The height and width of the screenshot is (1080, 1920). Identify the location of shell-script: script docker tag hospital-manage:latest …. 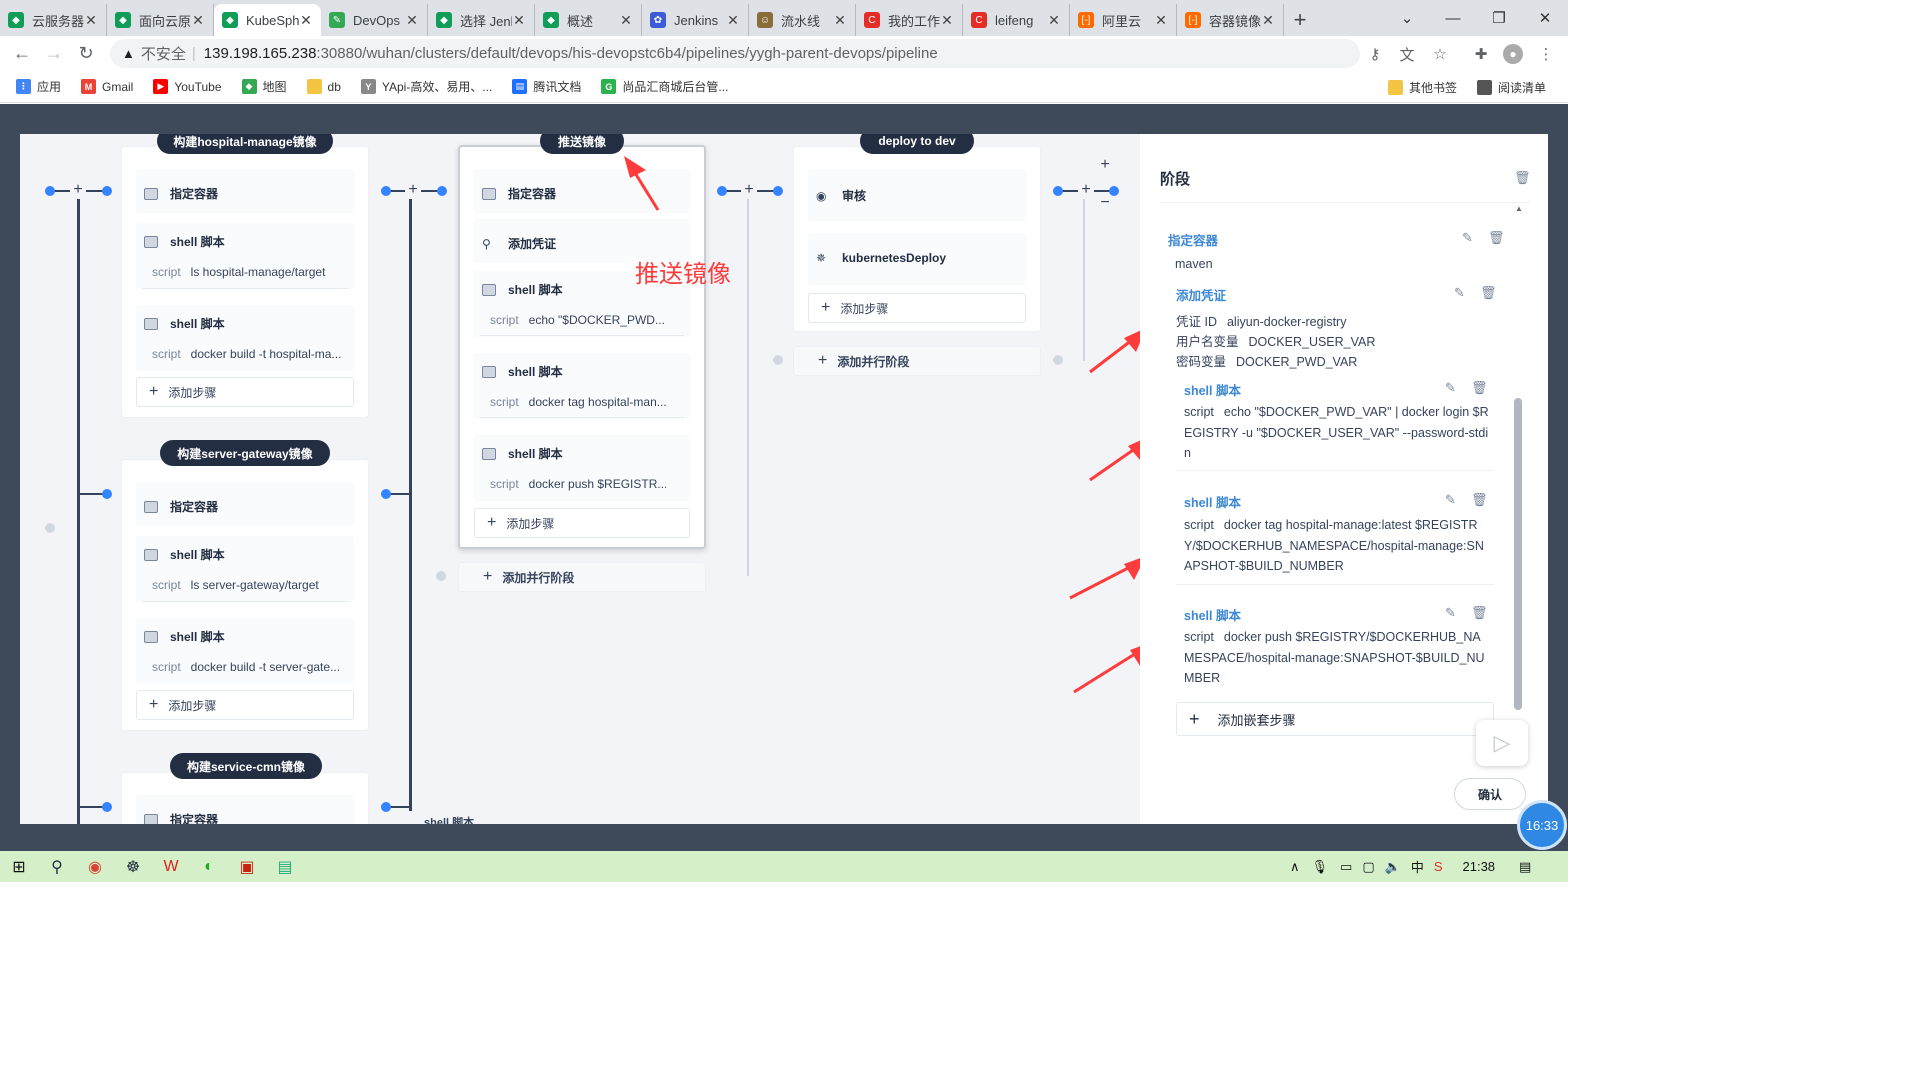
(1334, 545).